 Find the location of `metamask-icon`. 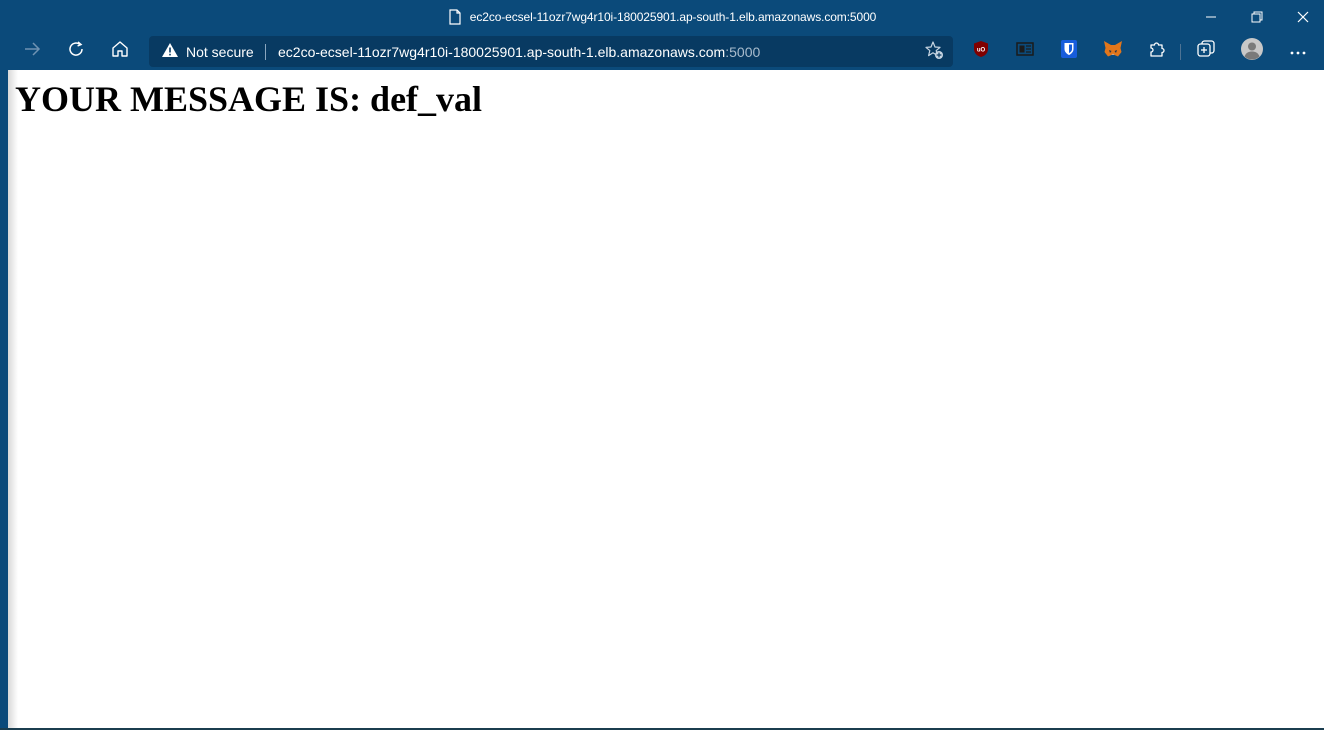

metamask-icon is located at coordinates (1113, 51).